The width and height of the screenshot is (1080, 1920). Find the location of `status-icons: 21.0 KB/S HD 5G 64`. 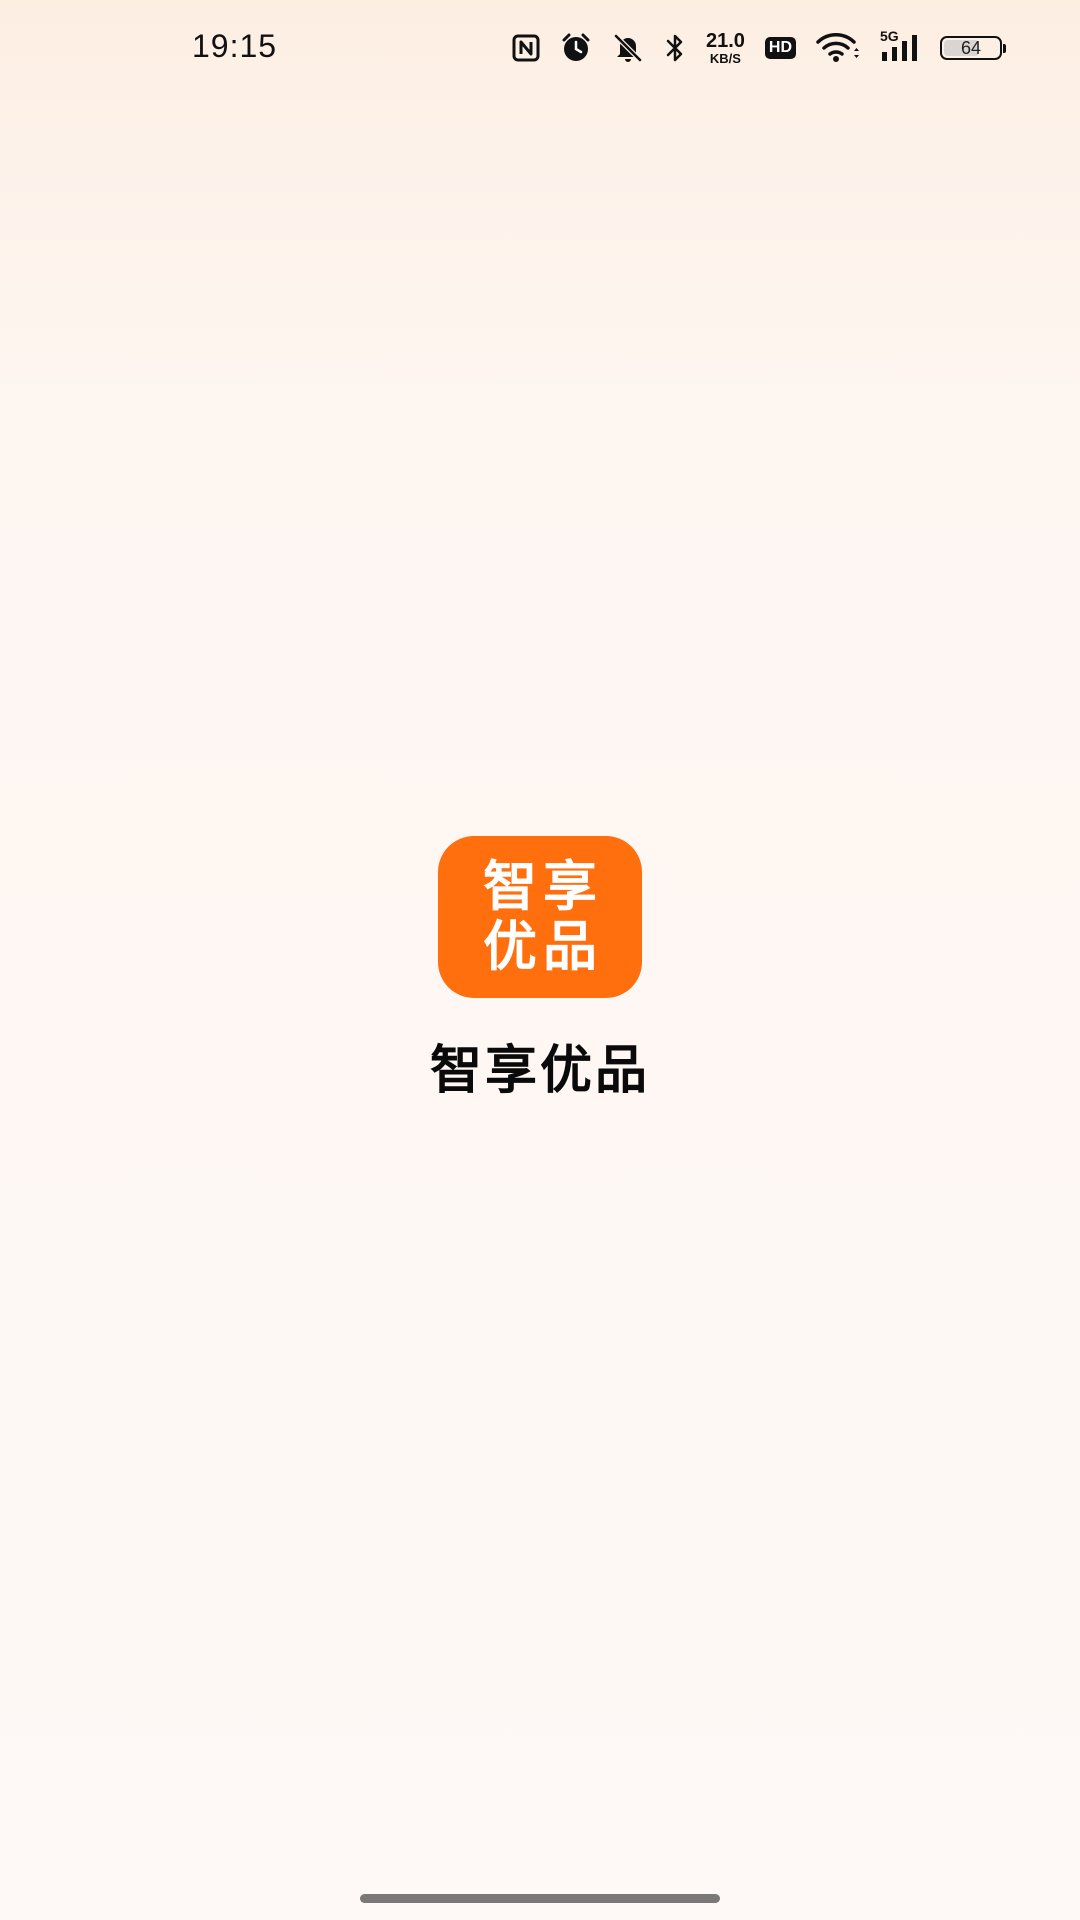

status-icons: 21.0 KB/S HD 5G 64 is located at coordinates (759, 48).